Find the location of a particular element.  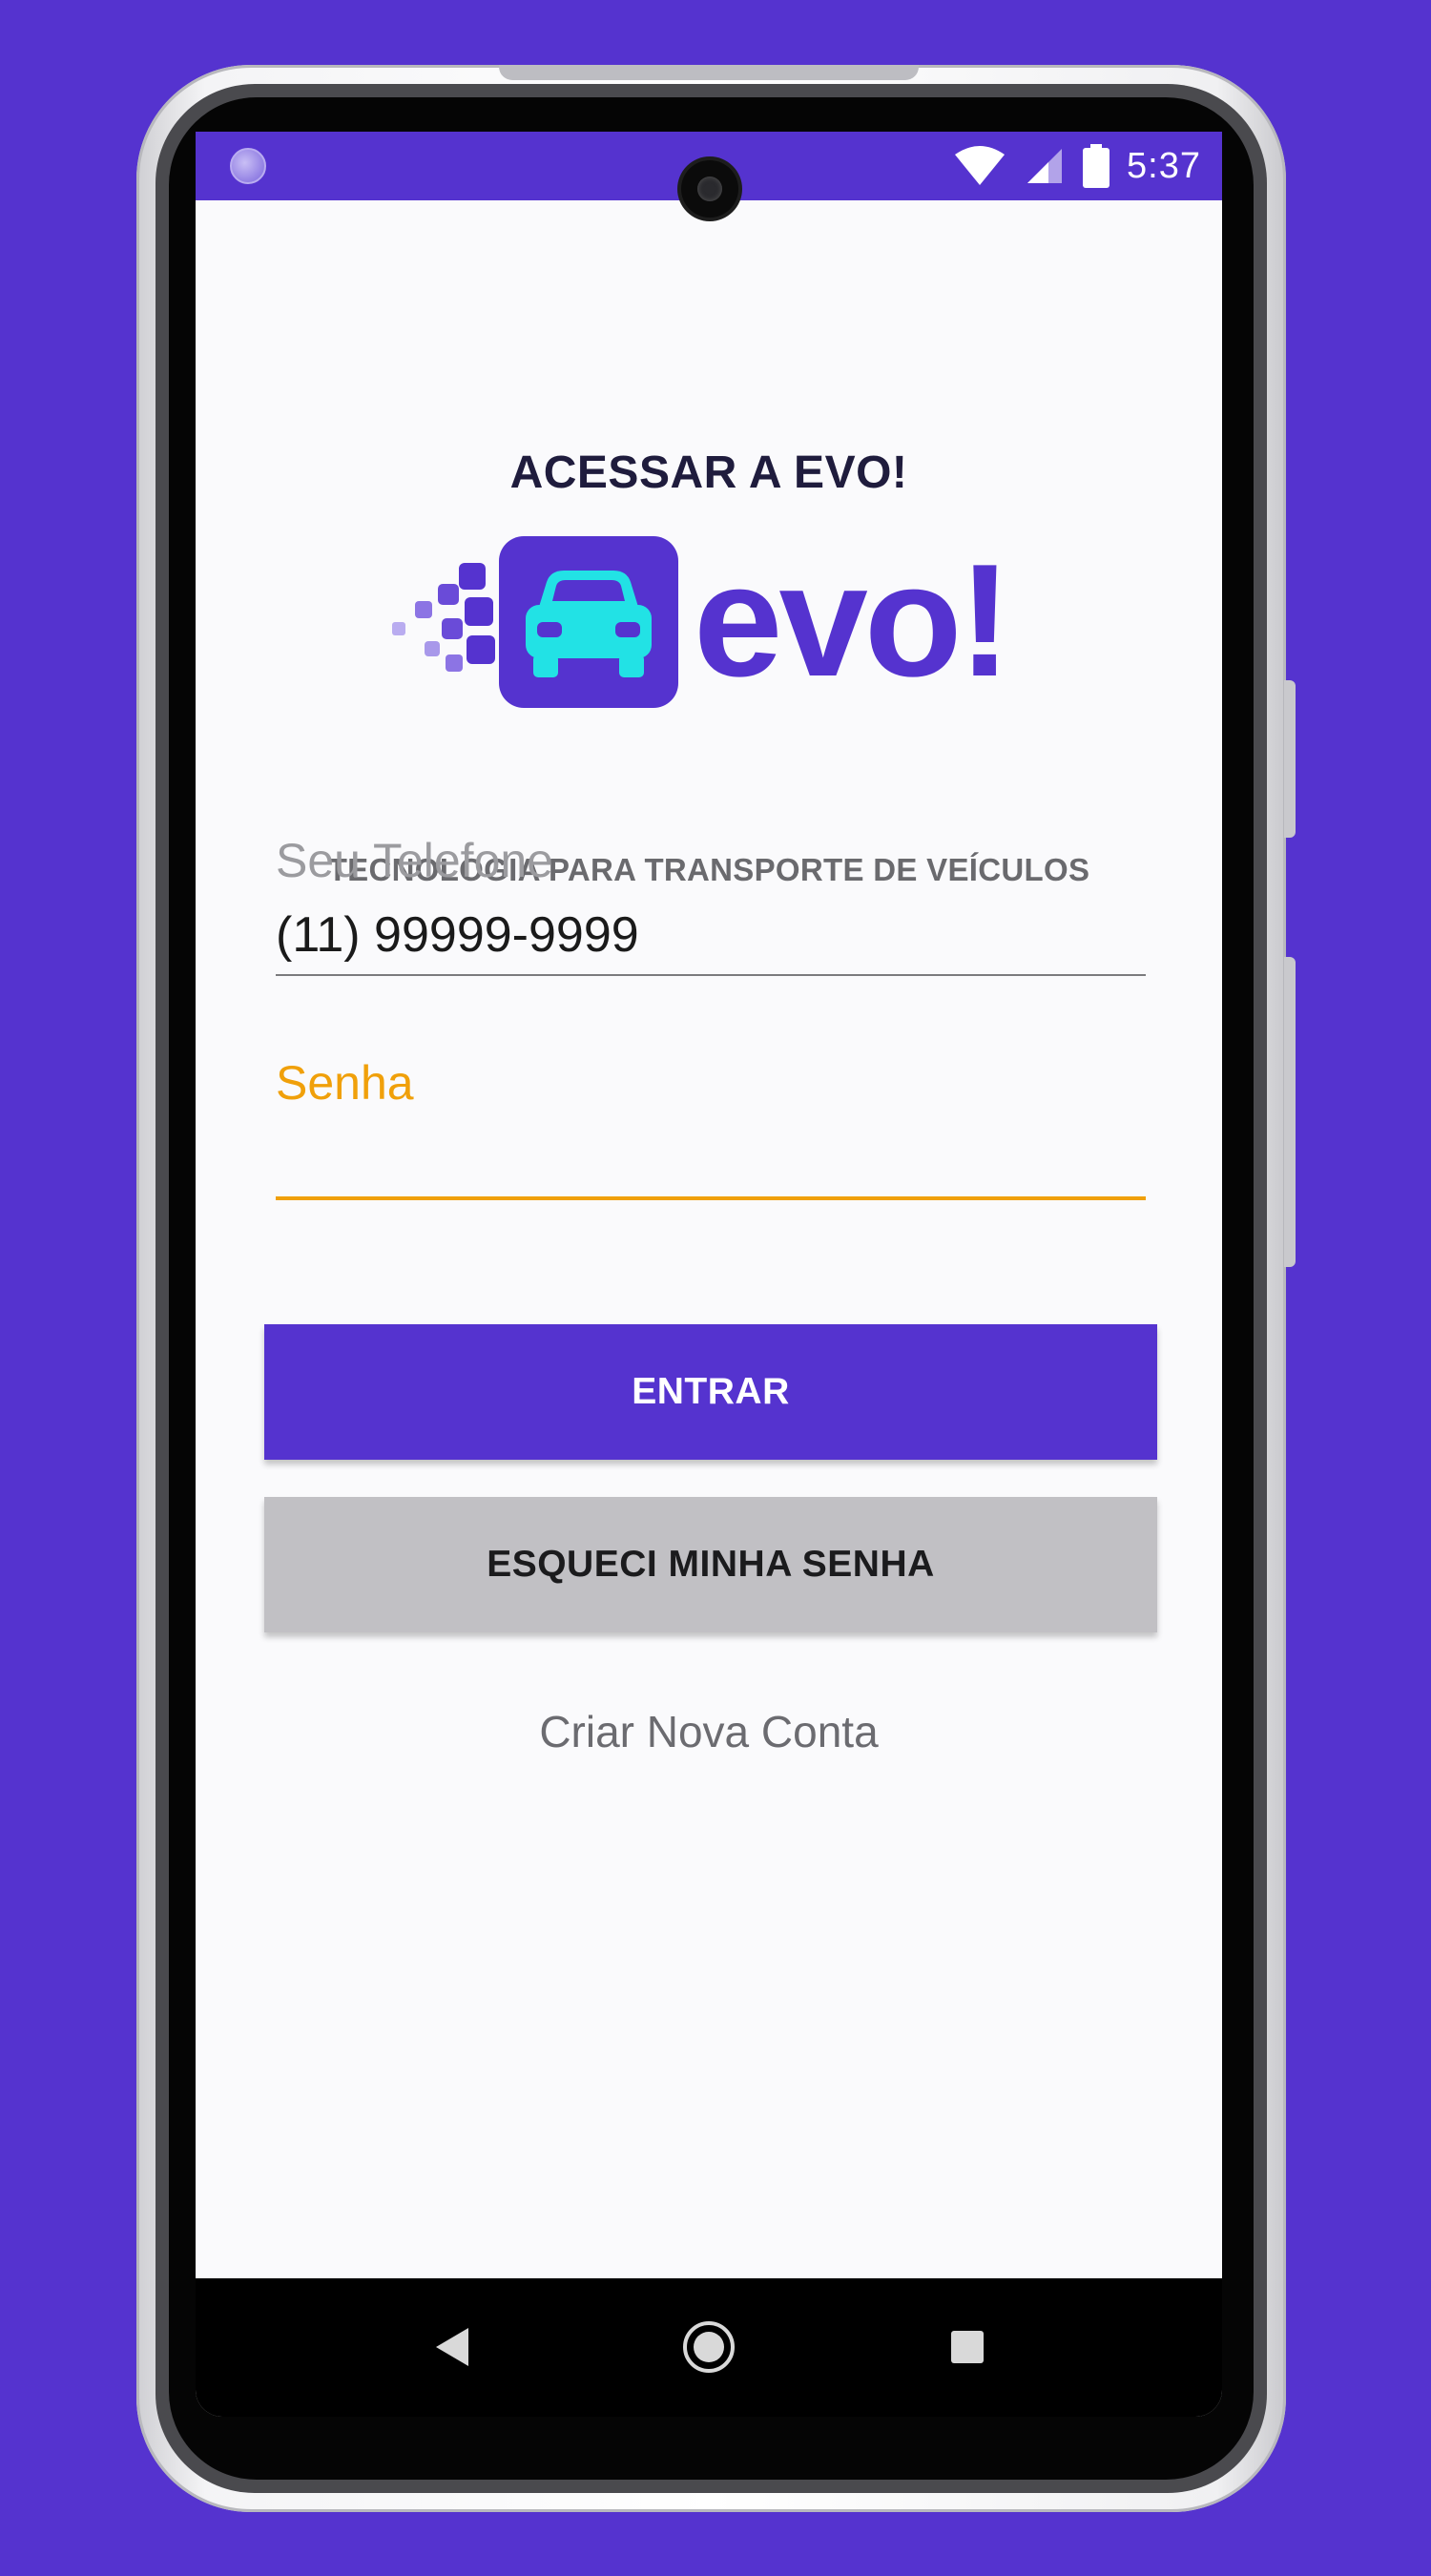

phone-field: Seu Telefone (11) 99999-9999 is located at coordinates (711, 904).